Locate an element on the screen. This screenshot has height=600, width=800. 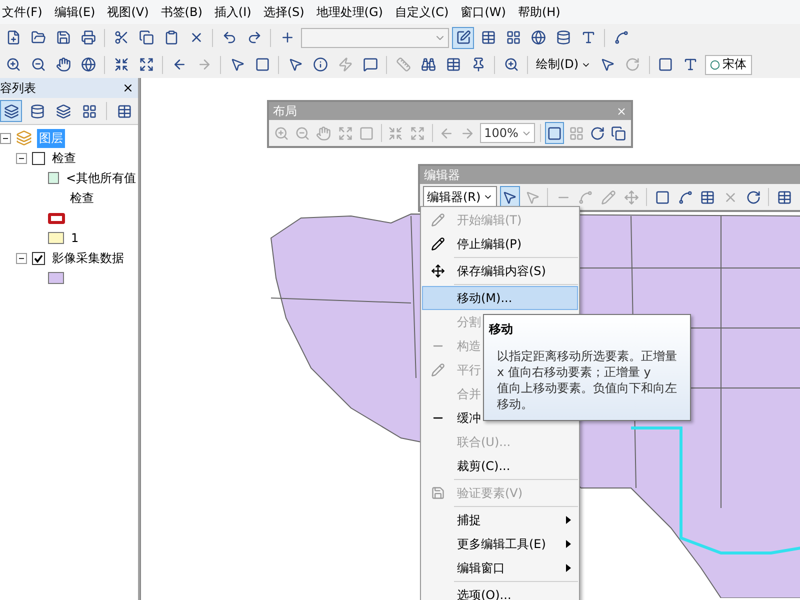
tooltip-text-line: x 值向右移动要素；正增量 y is located at coordinates (573, 372).